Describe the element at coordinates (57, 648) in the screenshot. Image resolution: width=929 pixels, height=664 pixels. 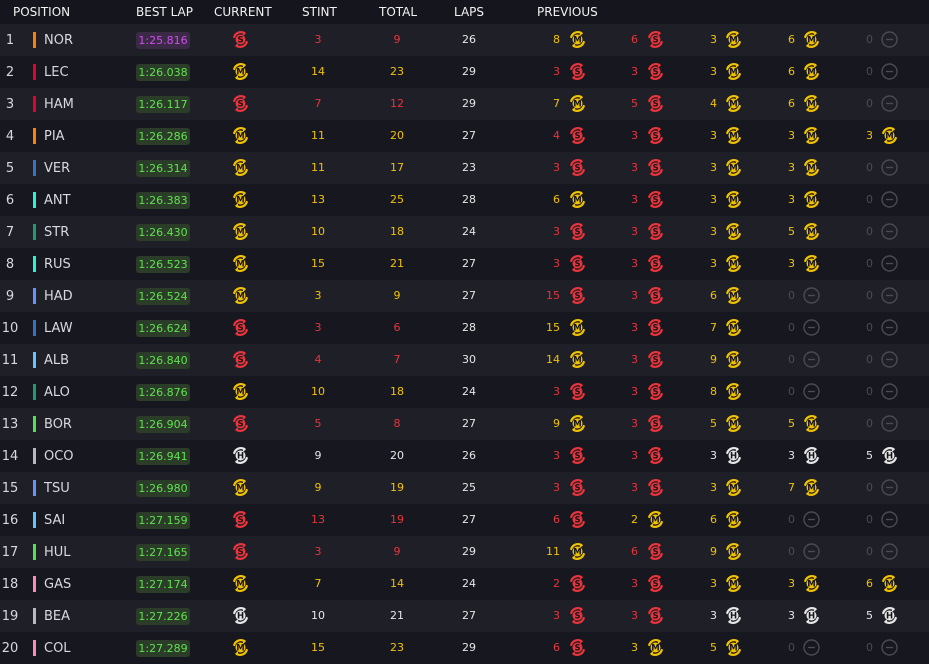
I see `driver-code: COL` at that location.